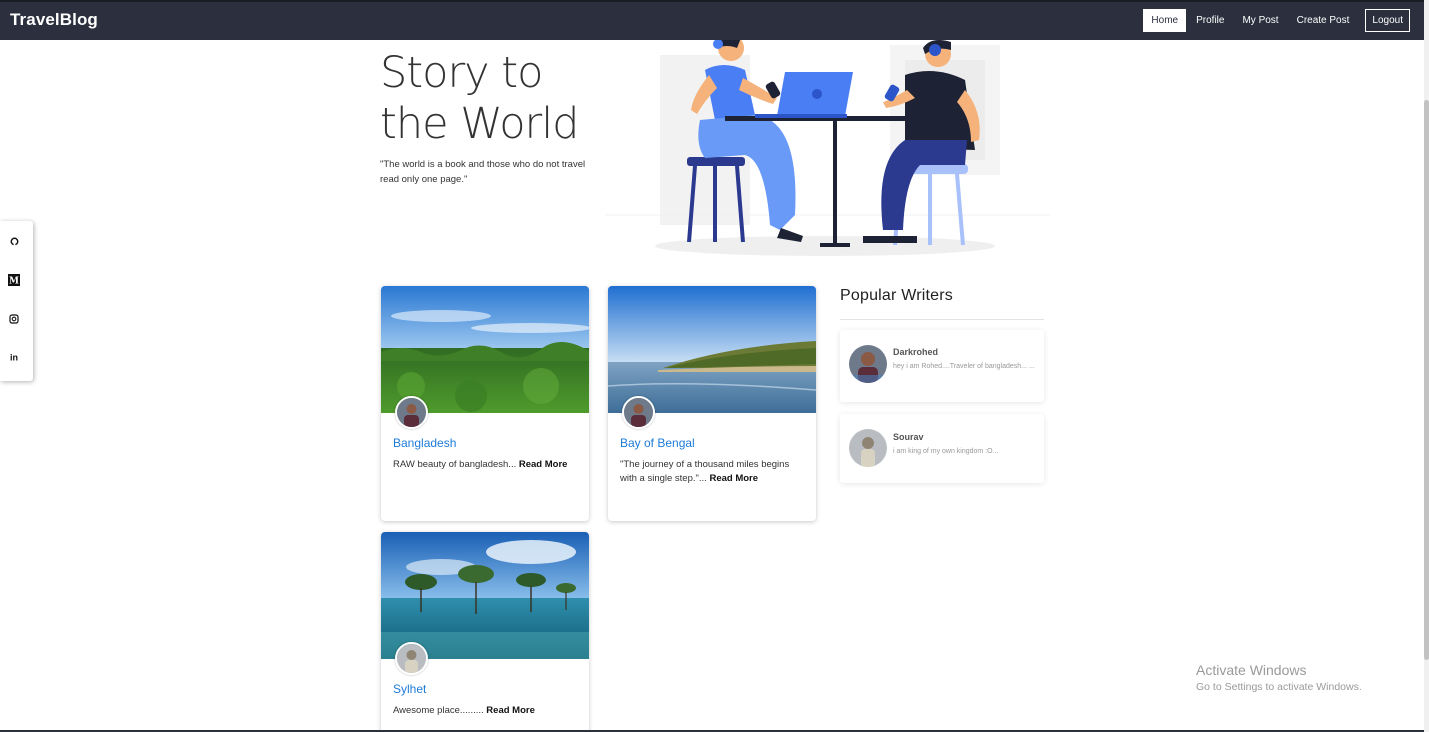  I want to click on github-icon, so click(14, 241).